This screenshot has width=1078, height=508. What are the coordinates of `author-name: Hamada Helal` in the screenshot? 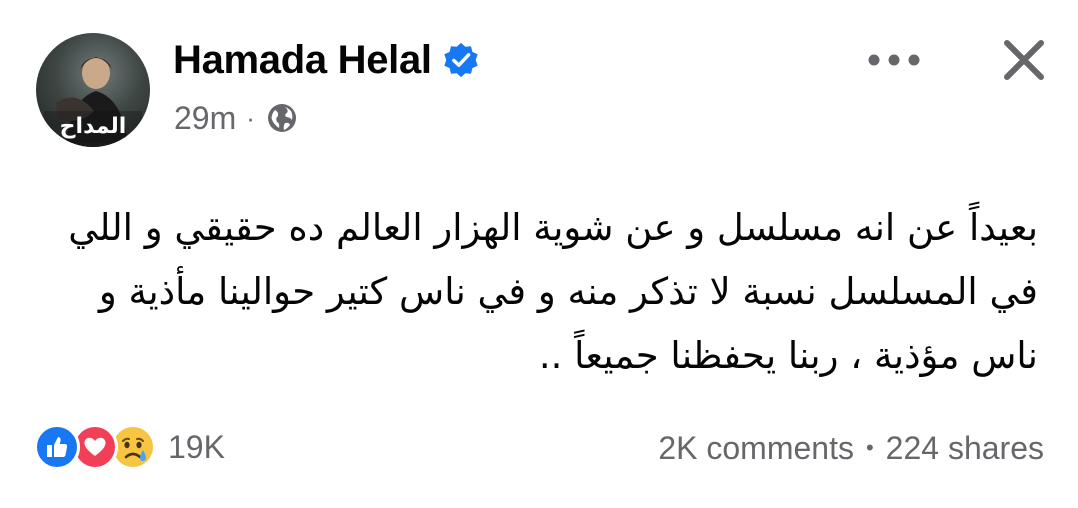 It's located at (302, 60).